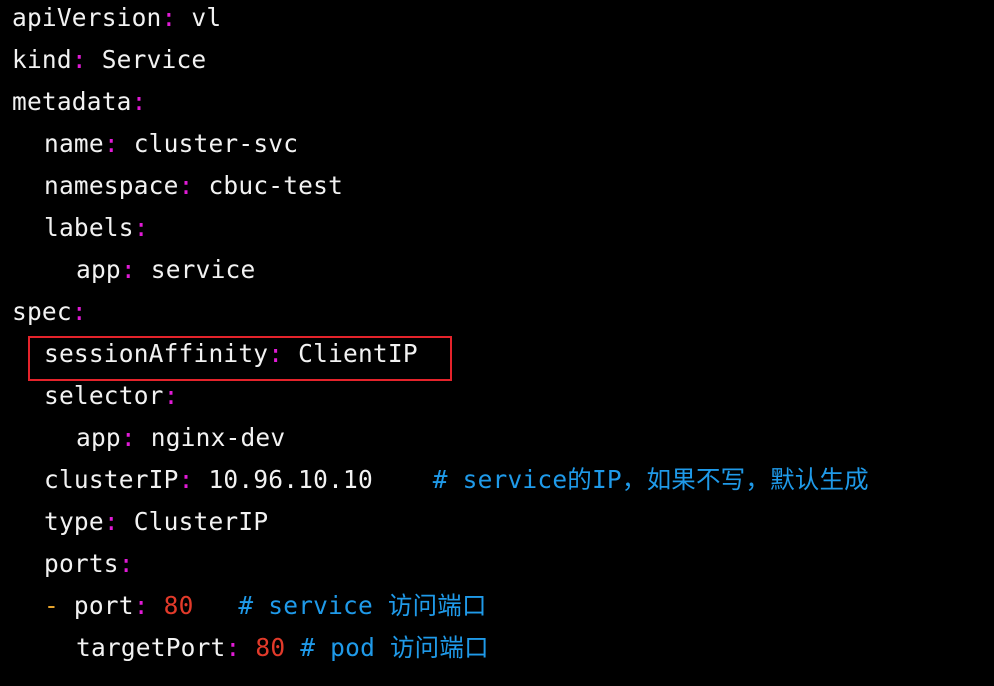 The height and width of the screenshot is (686, 994). What do you see at coordinates (74, 143) in the screenshot?
I see `yaml-key: name` at bounding box center [74, 143].